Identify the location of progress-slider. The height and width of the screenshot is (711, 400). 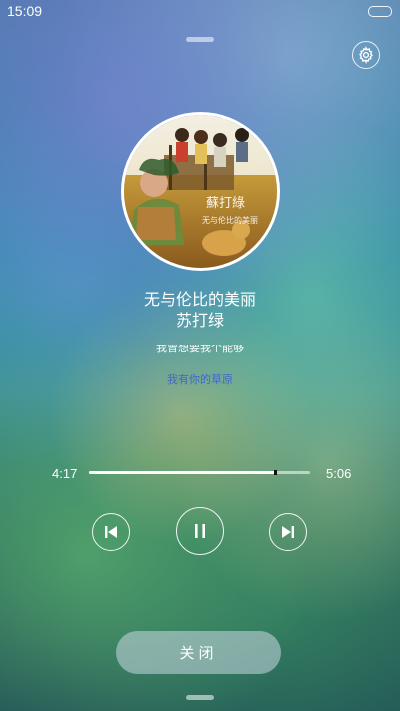
(199, 472).